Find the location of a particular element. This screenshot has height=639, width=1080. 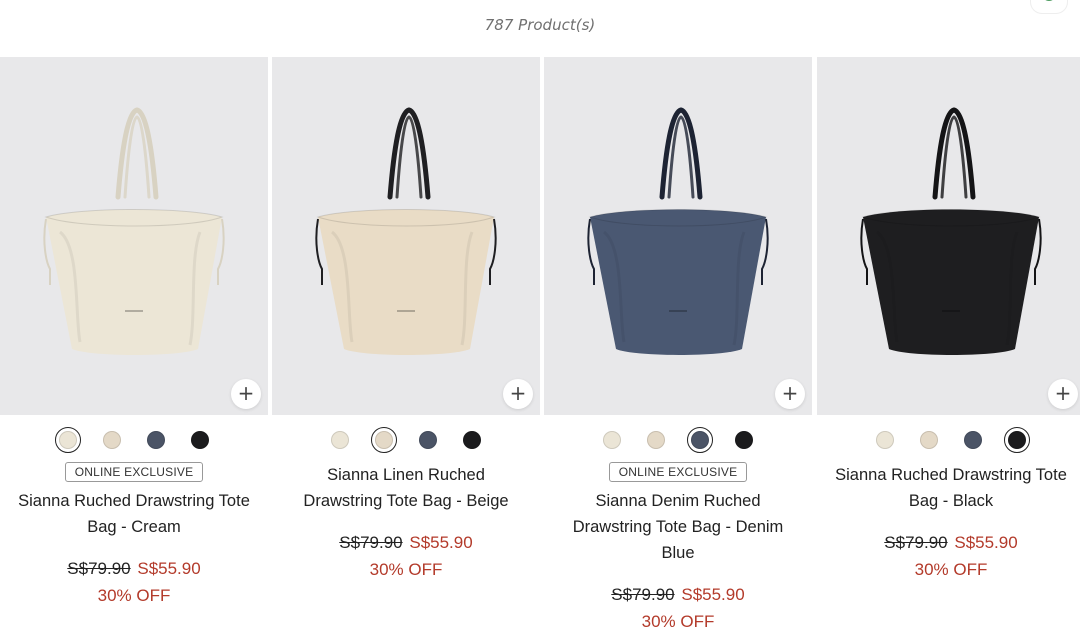

product-count-bar: 787 Product(s) is located at coordinates (540, 28).